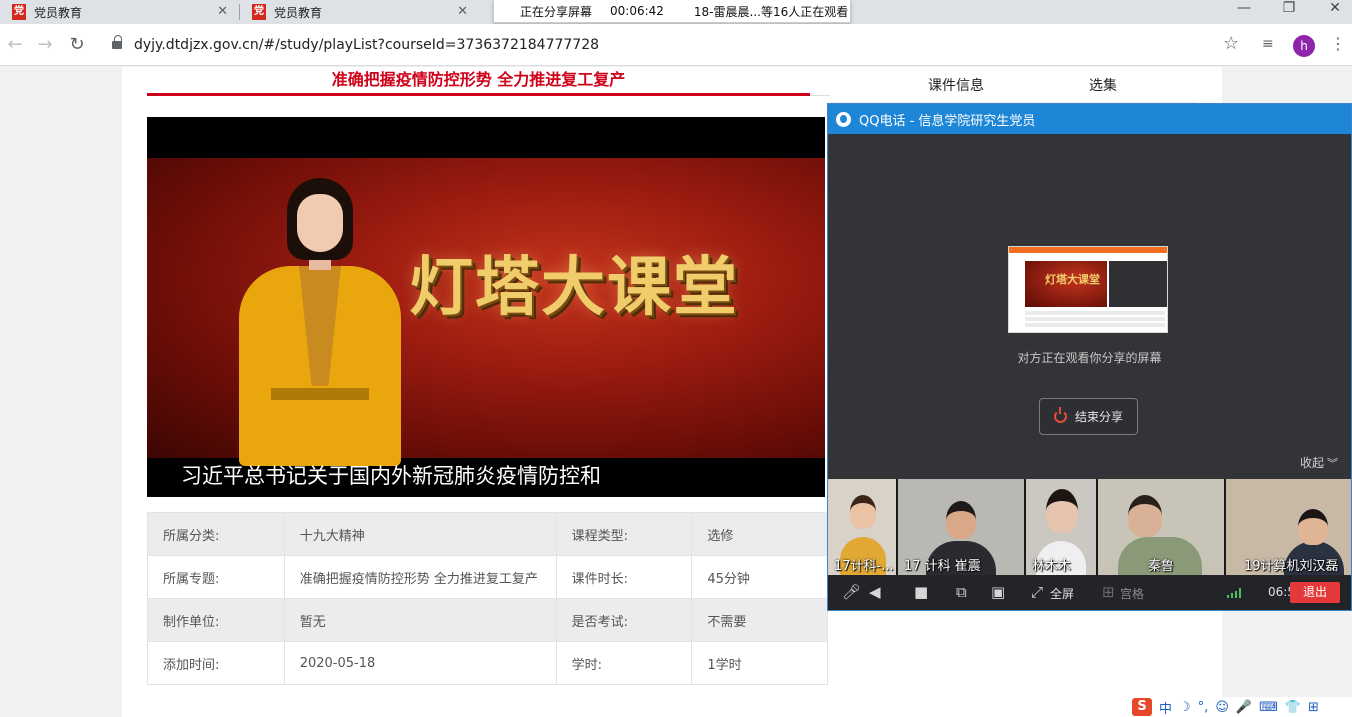 The width and height of the screenshot is (1352, 717). Describe the element at coordinates (259, 12) in the screenshot. I see `party-logo-icon: 党` at that location.